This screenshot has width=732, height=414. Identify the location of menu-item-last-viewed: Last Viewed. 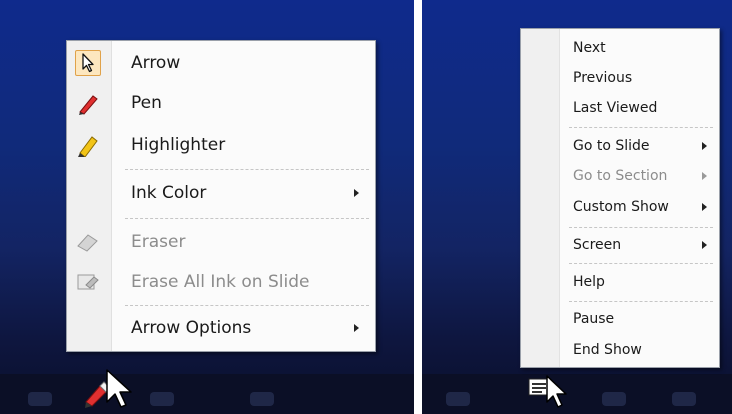
(620, 108).